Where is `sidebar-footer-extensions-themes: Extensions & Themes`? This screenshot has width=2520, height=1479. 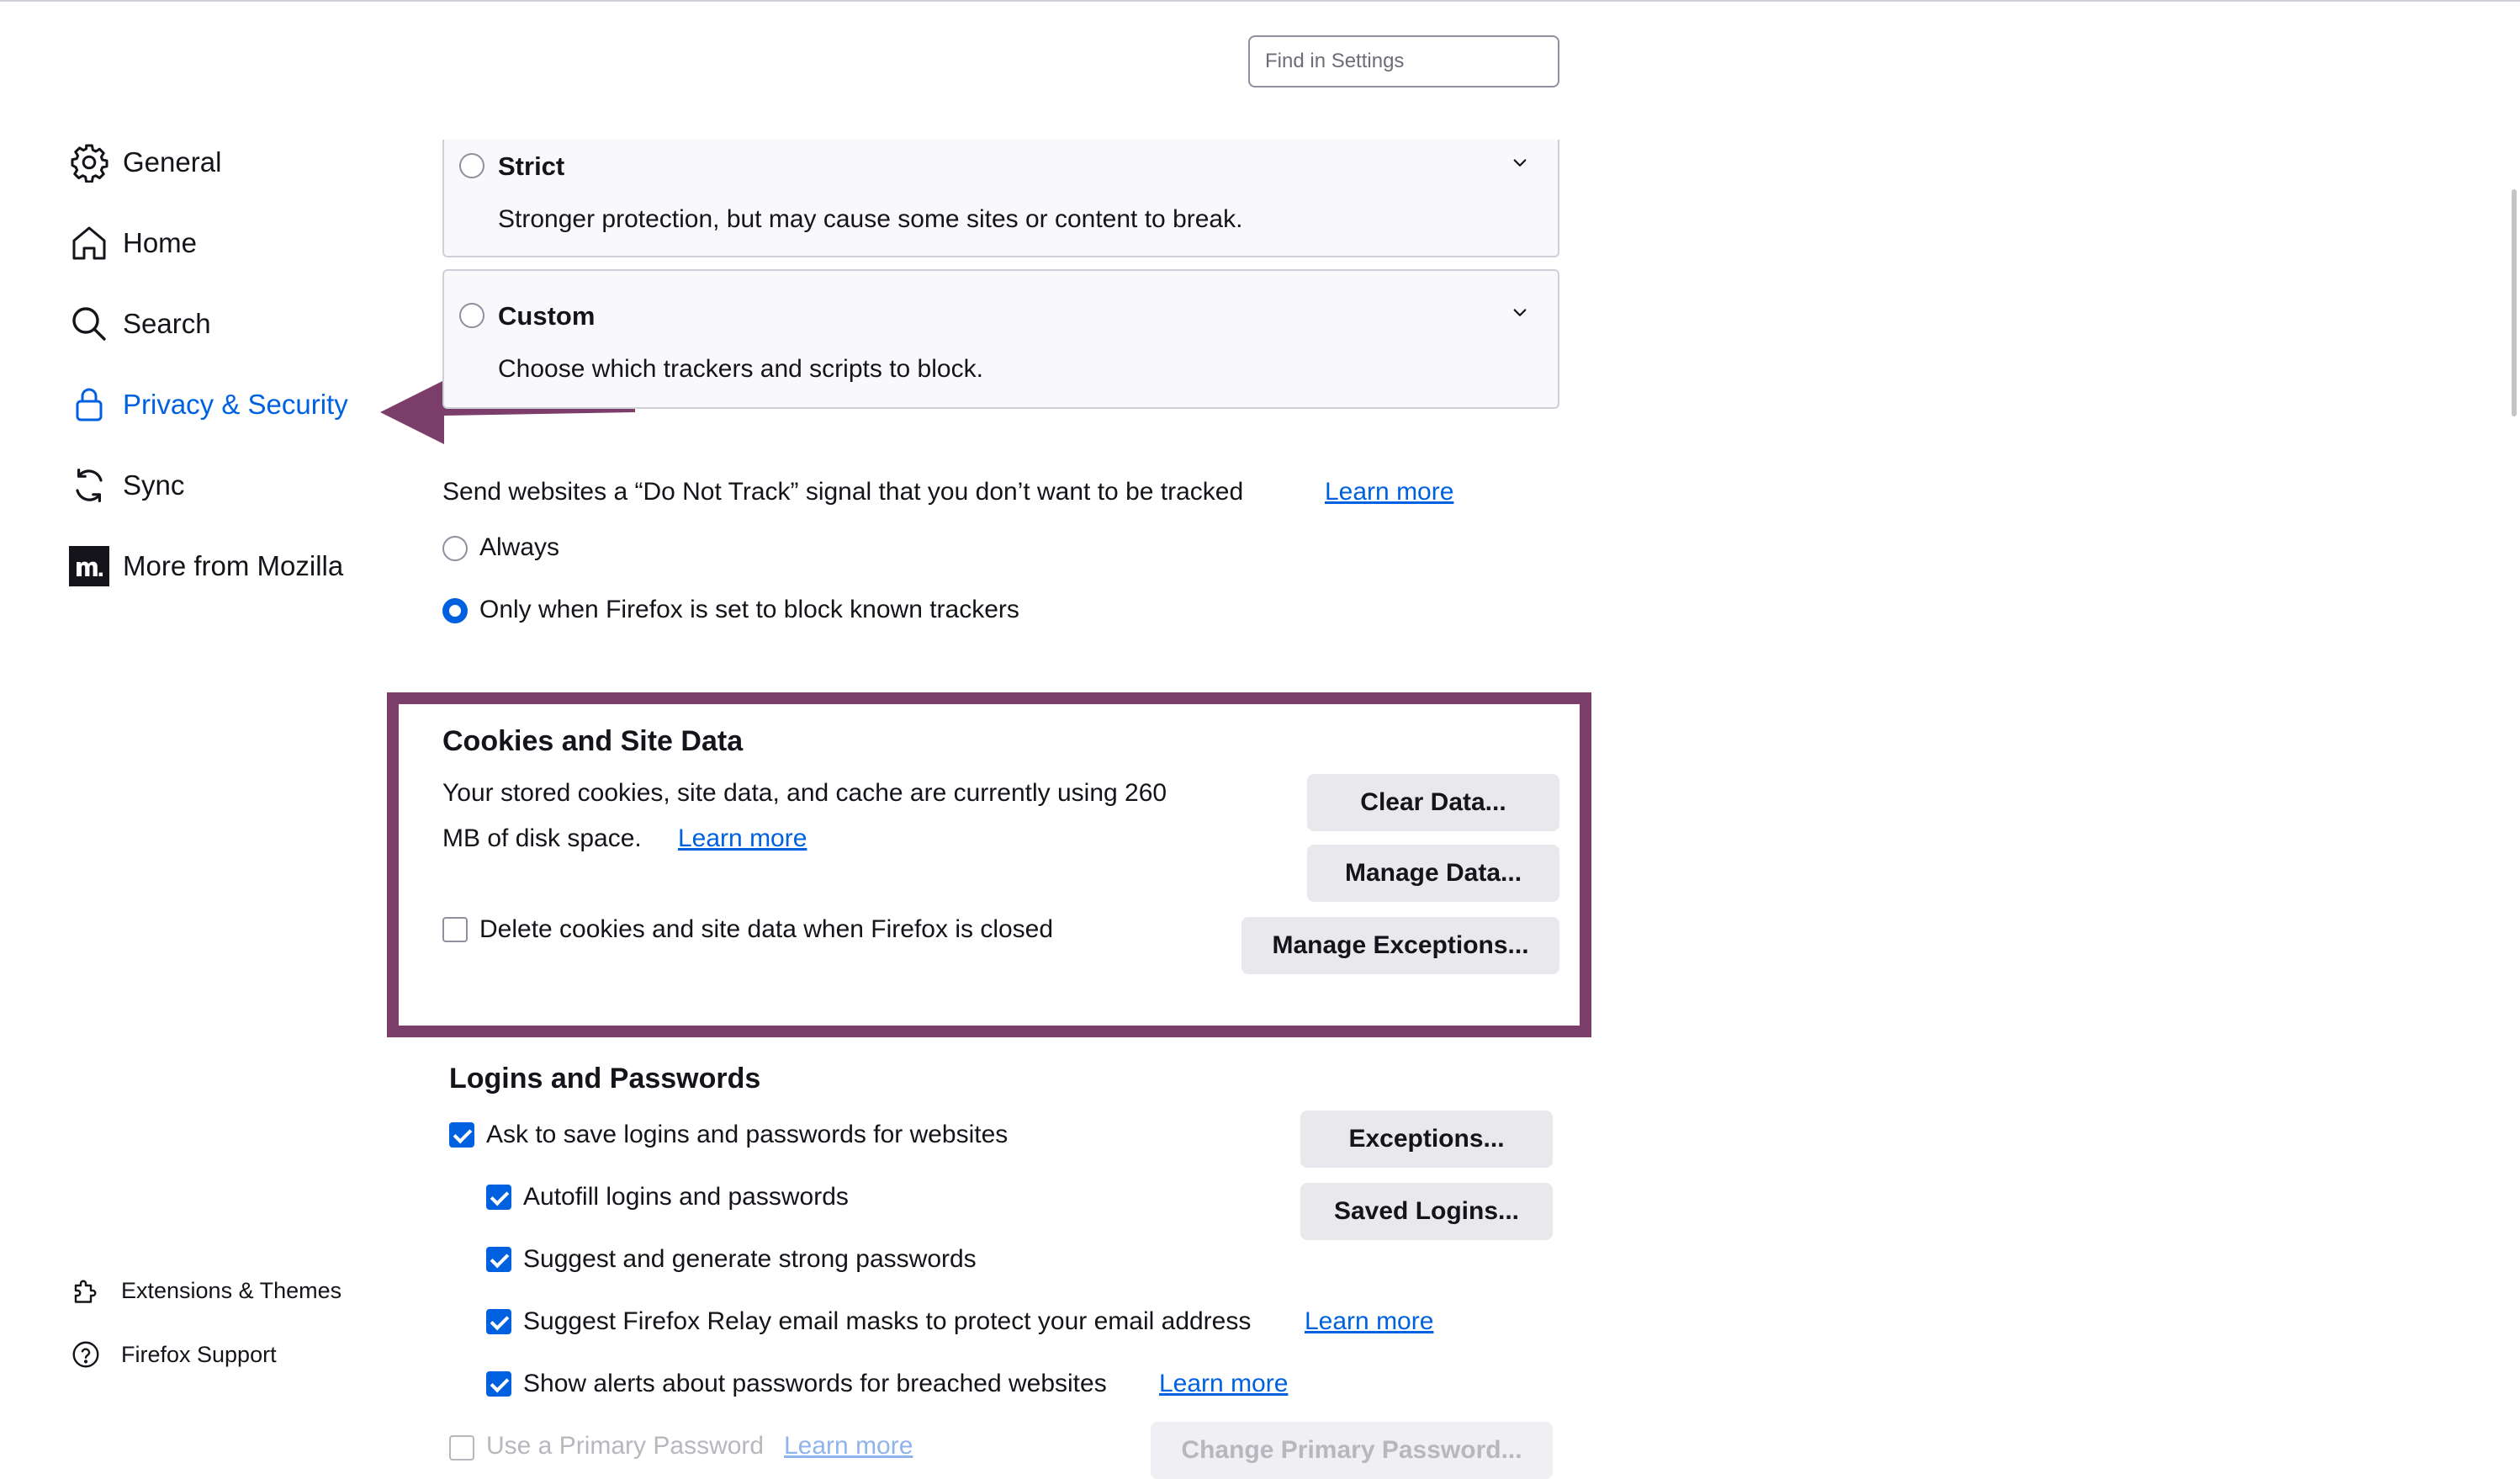
sidebar-footer-extensions-themes: Extensions & Themes is located at coordinates (205, 1290).